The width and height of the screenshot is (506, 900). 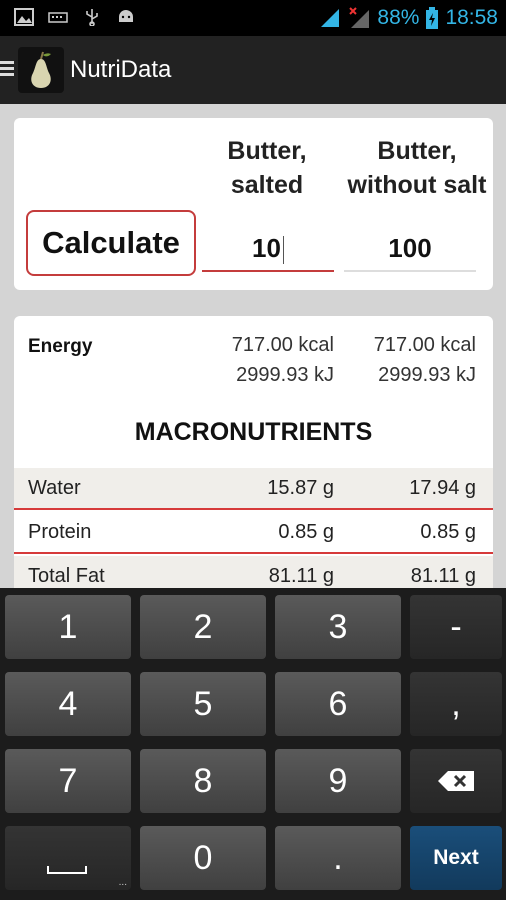 What do you see at coordinates (417, 151) in the screenshot?
I see `food-name-2-line1: Butter,` at bounding box center [417, 151].